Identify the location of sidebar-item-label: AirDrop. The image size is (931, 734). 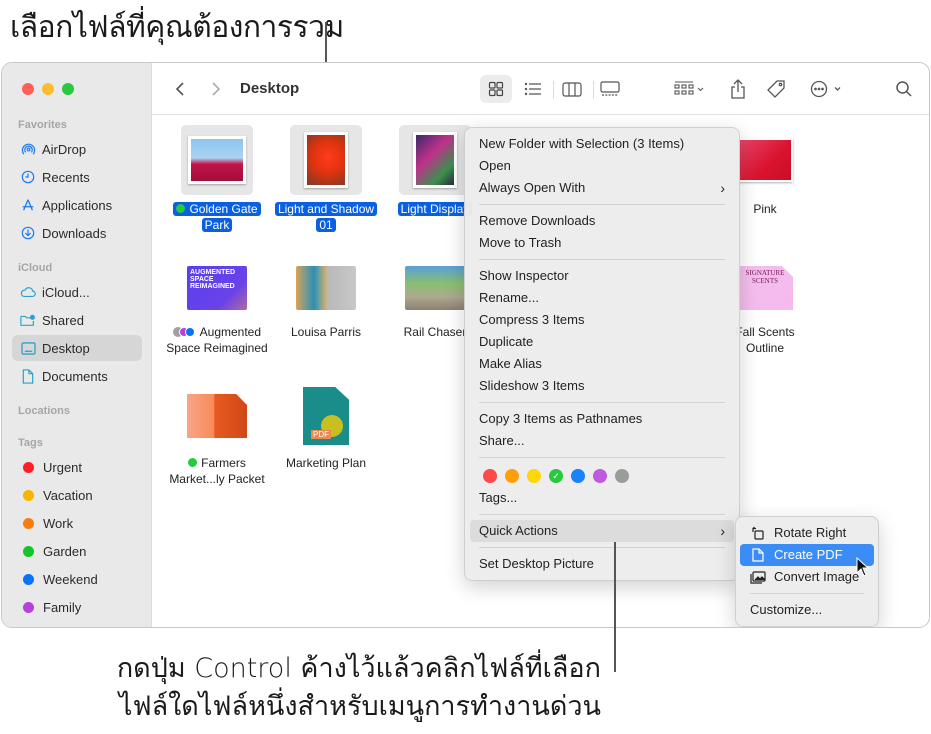
(64, 149).